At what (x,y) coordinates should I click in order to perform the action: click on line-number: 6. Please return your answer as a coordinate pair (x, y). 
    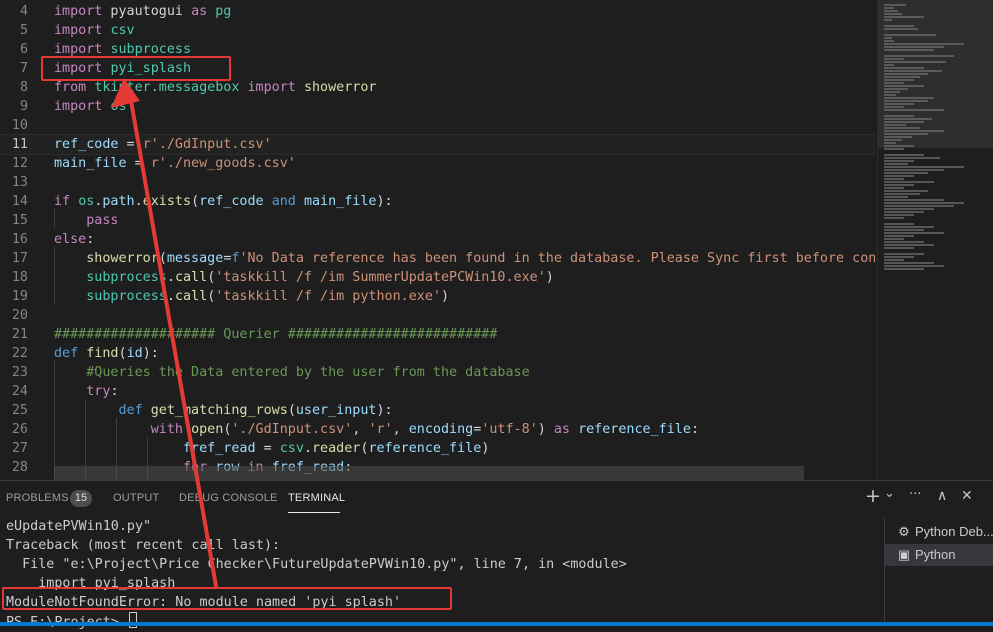
    Looking at the image, I should click on (23, 49).